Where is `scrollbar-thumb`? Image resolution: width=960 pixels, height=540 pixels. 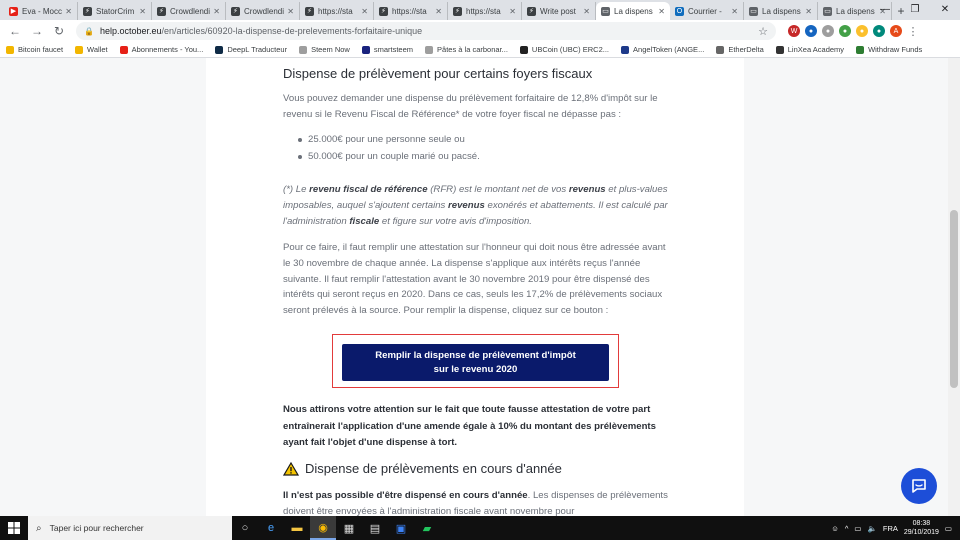 scrollbar-thumb is located at coordinates (954, 299).